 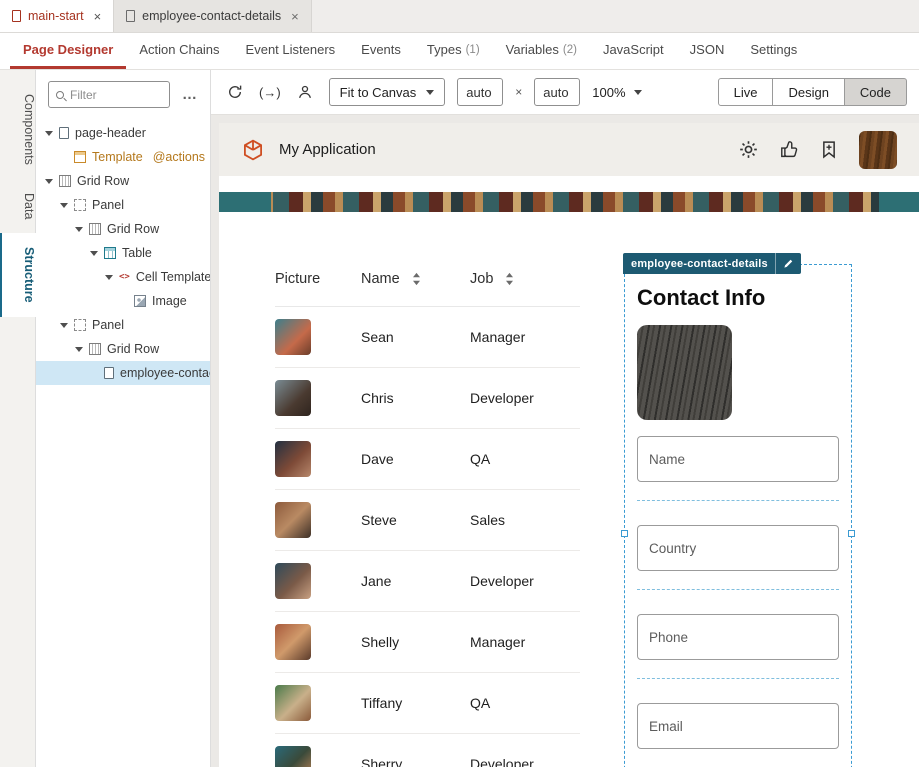 I want to click on thumbs-up-icon, so click(x=789, y=149).